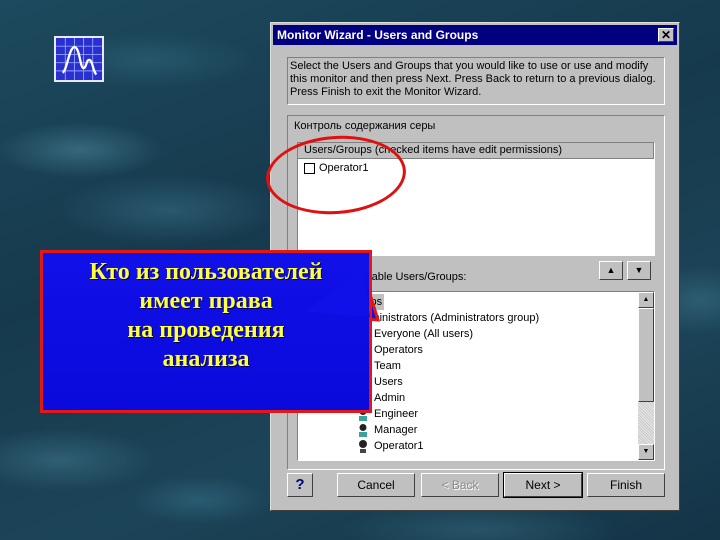 The image size is (720, 540). I want to click on scroll-thumb, so click(646, 355).